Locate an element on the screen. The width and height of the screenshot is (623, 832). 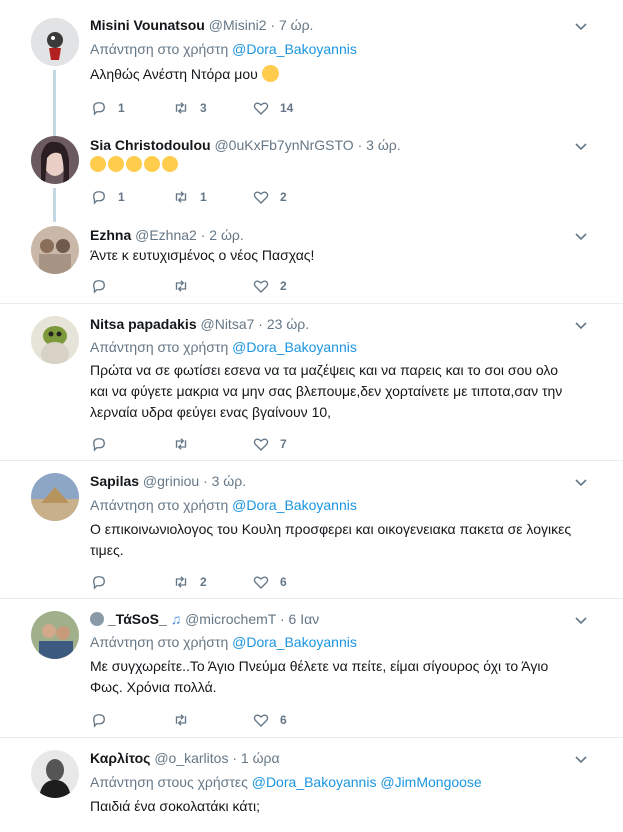
display-name: Καρλίτος is located at coordinates (120, 758).